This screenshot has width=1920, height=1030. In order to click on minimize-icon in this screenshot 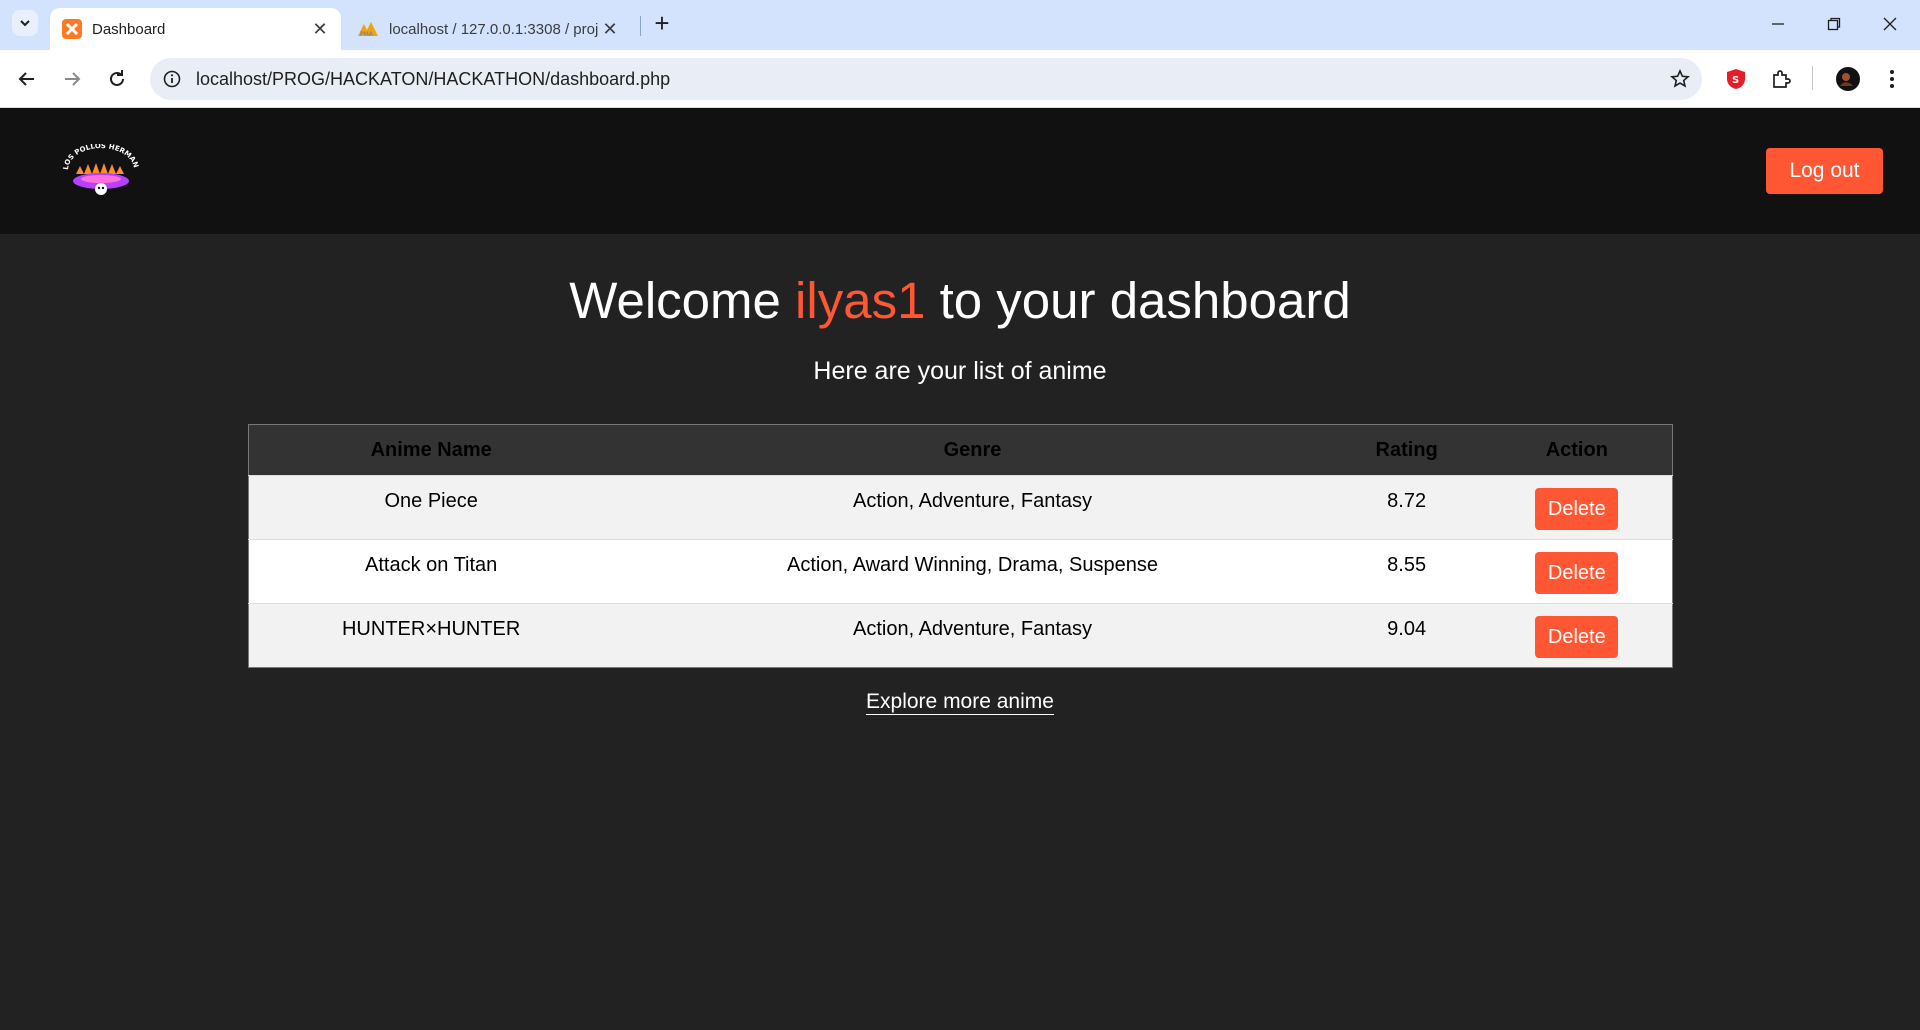, I will do `click(1778, 24)`.